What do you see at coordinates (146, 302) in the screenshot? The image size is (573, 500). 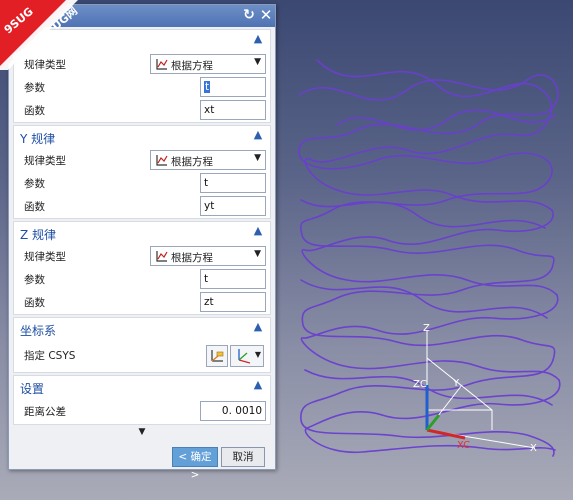 I see `row-z-func: 函数 zt` at bounding box center [146, 302].